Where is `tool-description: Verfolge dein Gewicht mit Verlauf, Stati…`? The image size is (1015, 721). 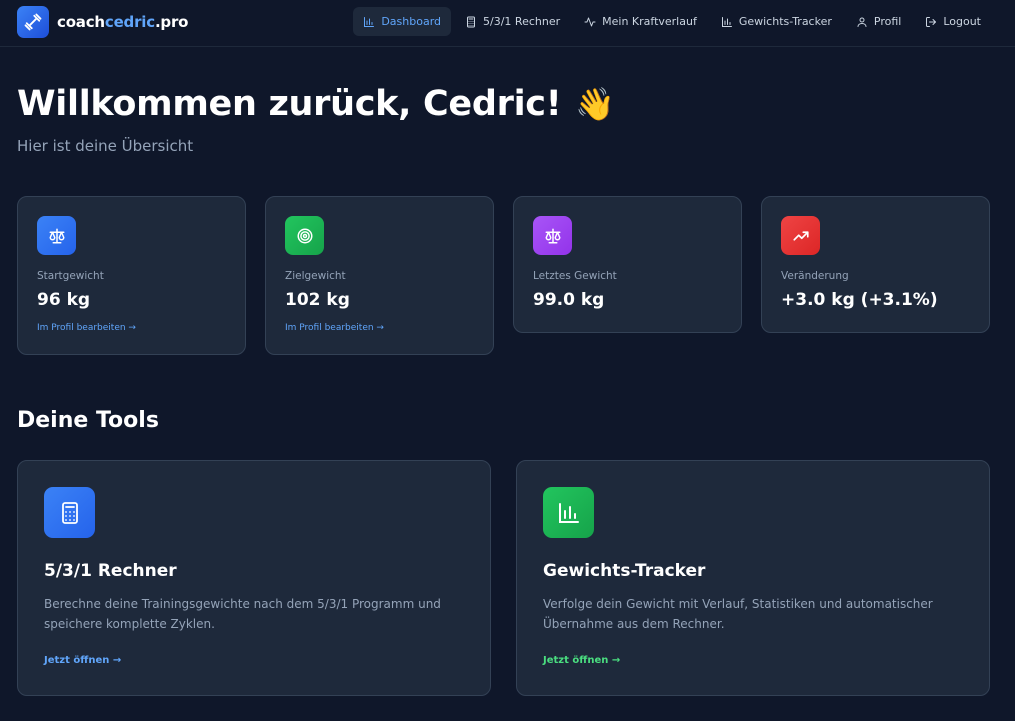 tool-description: Verfolge dein Gewicht mit Verlauf, Stati… is located at coordinates (738, 614).